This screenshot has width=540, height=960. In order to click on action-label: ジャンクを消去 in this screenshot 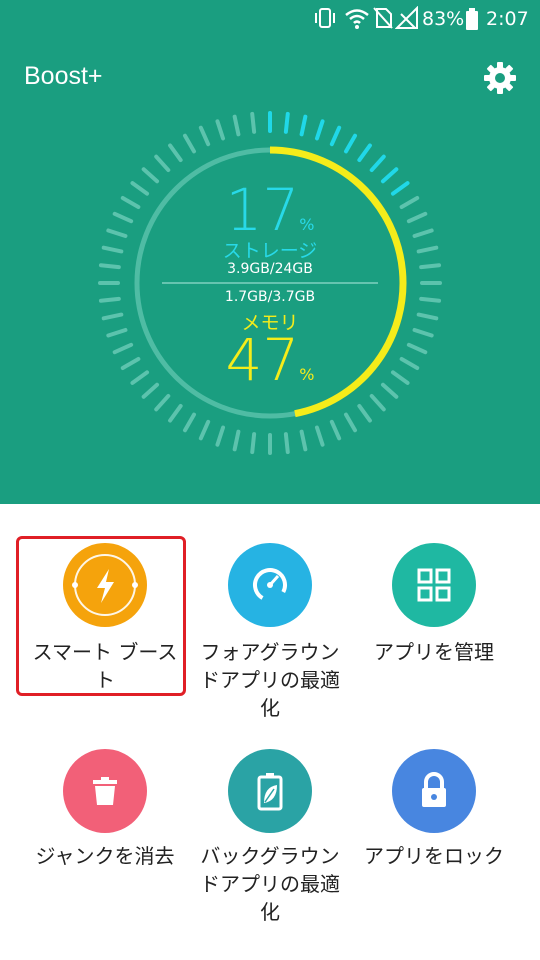, I will do `click(105, 856)`.